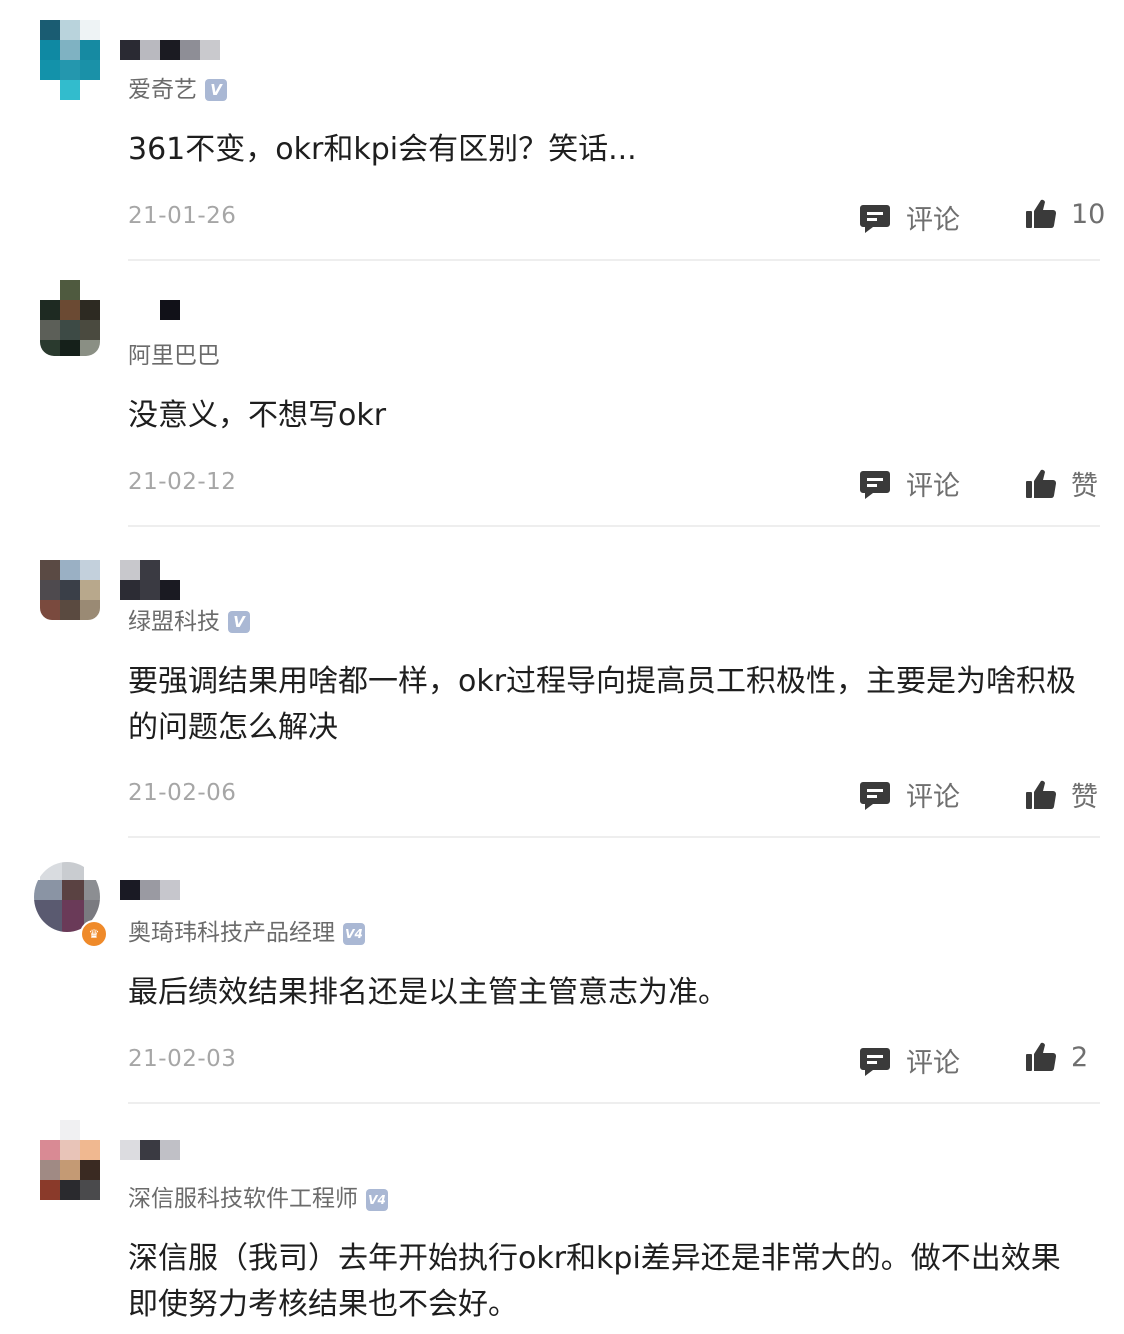 Image resolution: width=1124 pixels, height=1334 pixels. What do you see at coordinates (182, 1059) in the screenshot?
I see `comment-date: 21-02-03` at bounding box center [182, 1059].